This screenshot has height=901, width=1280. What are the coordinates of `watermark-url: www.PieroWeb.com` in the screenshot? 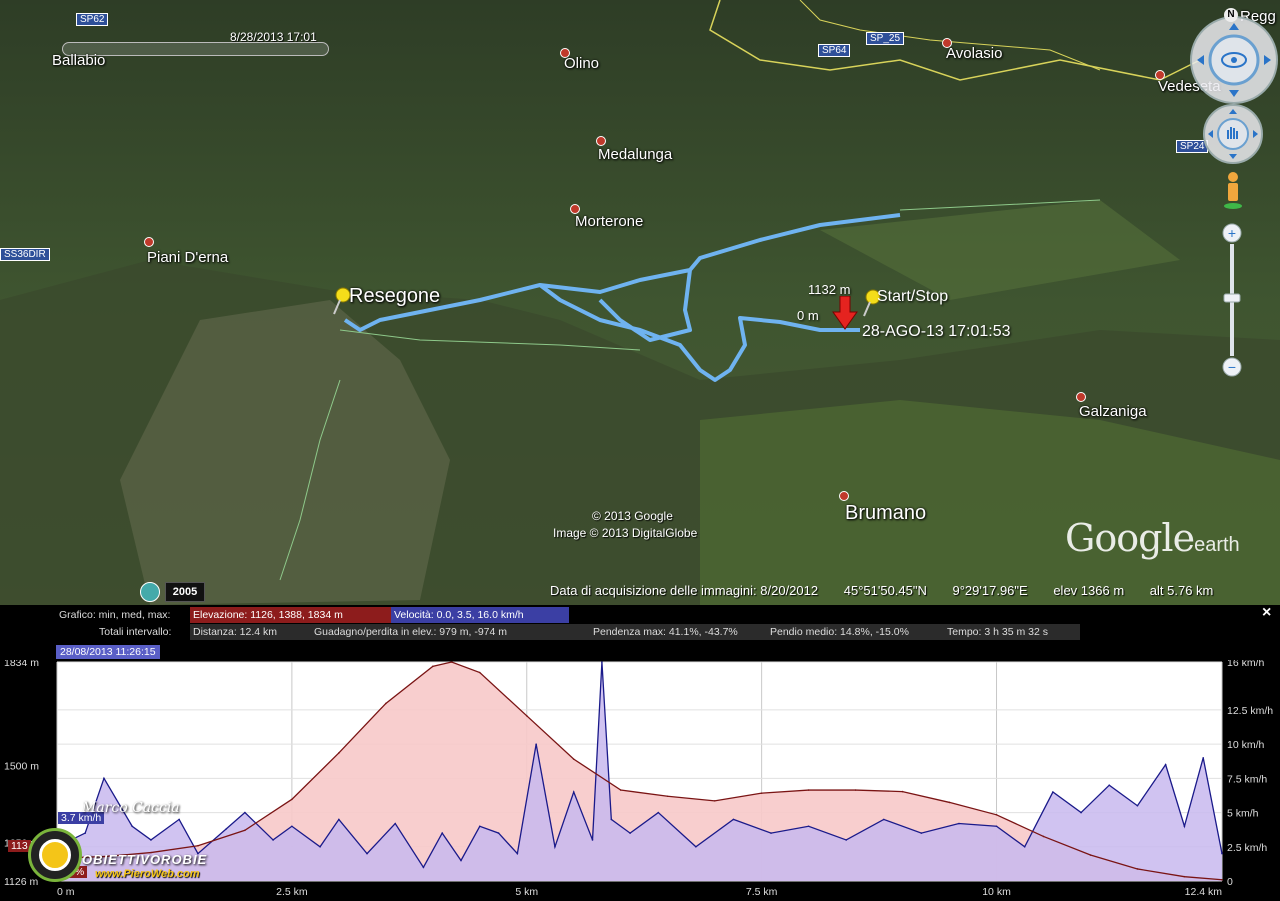 It's located at (147, 874).